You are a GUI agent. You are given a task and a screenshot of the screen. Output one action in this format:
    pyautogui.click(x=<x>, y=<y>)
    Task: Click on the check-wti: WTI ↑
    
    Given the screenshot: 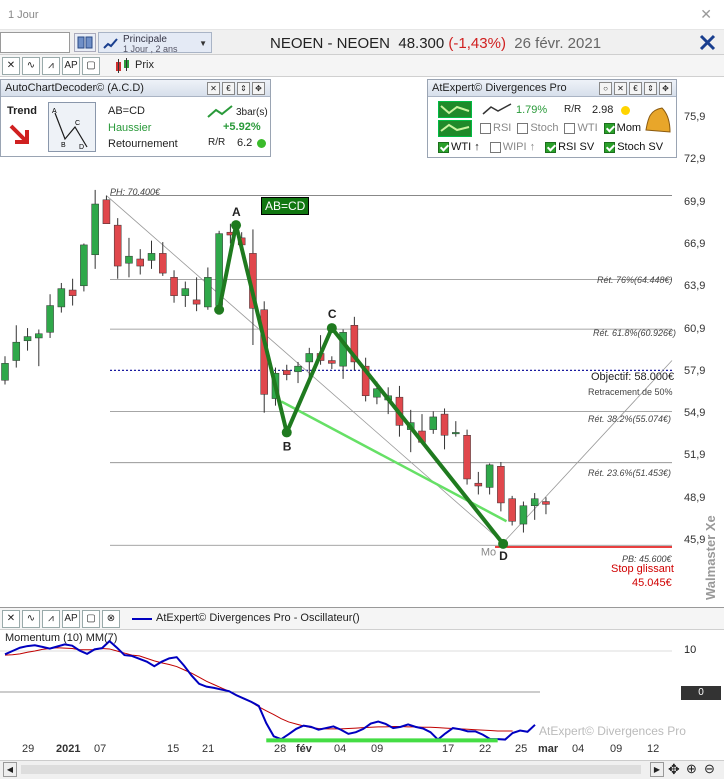 What is the action you would take?
    pyautogui.click(x=459, y=147)
    